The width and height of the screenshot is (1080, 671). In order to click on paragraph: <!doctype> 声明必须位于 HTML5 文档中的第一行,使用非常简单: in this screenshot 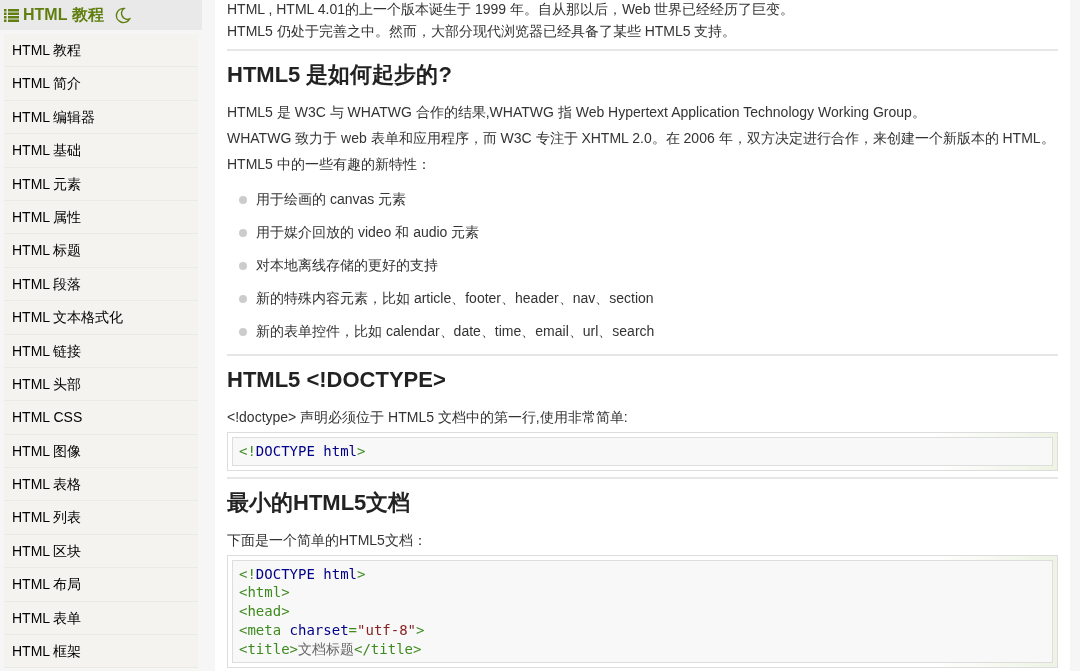, I will do `click(428, 417)`.